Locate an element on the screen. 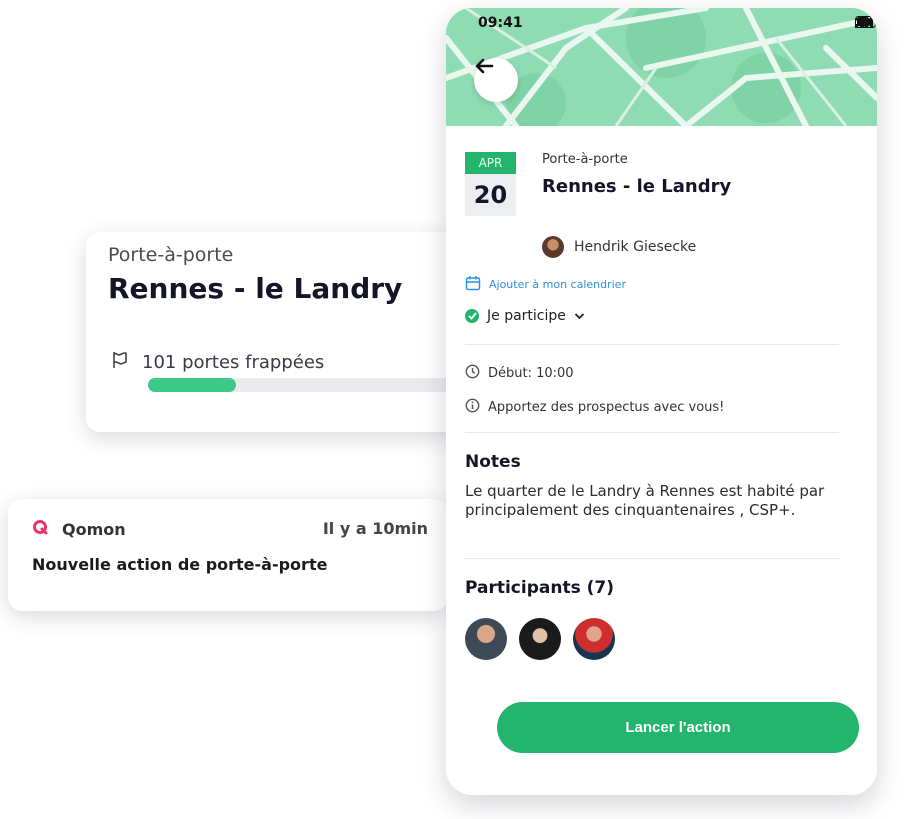 The height and width of the screenshot is (819, 916). flag-icon is located at coordinates (120, 362).